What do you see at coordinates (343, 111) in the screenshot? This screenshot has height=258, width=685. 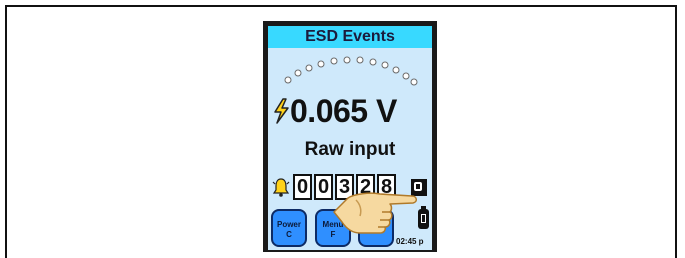 I see `voltage-reading: 0.065 V` at bounding box center [343, 111].